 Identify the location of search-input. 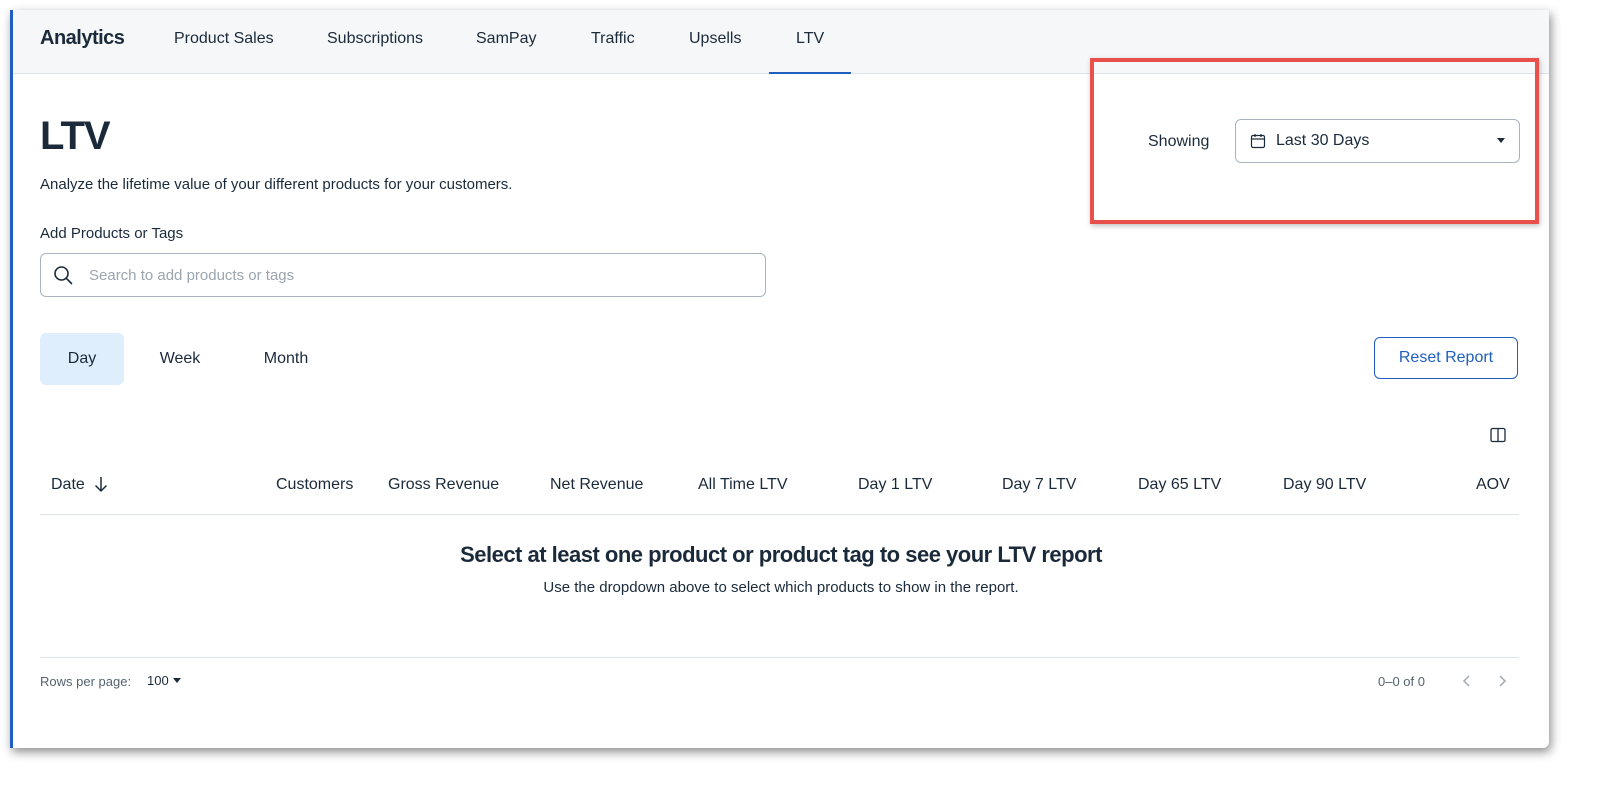
(419, 275).